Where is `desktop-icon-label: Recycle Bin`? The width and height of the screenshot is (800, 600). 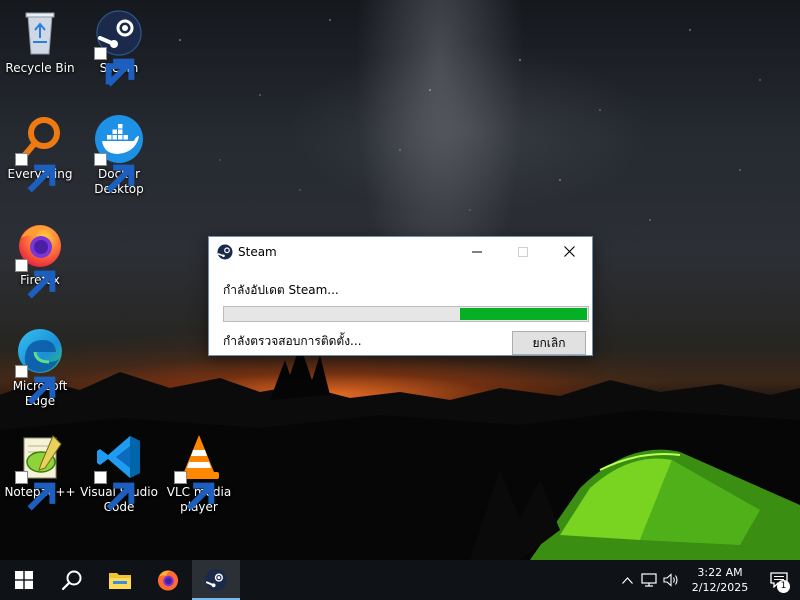
desktop-icon-label: Recycle Bin is located at coordinates (40, 68).